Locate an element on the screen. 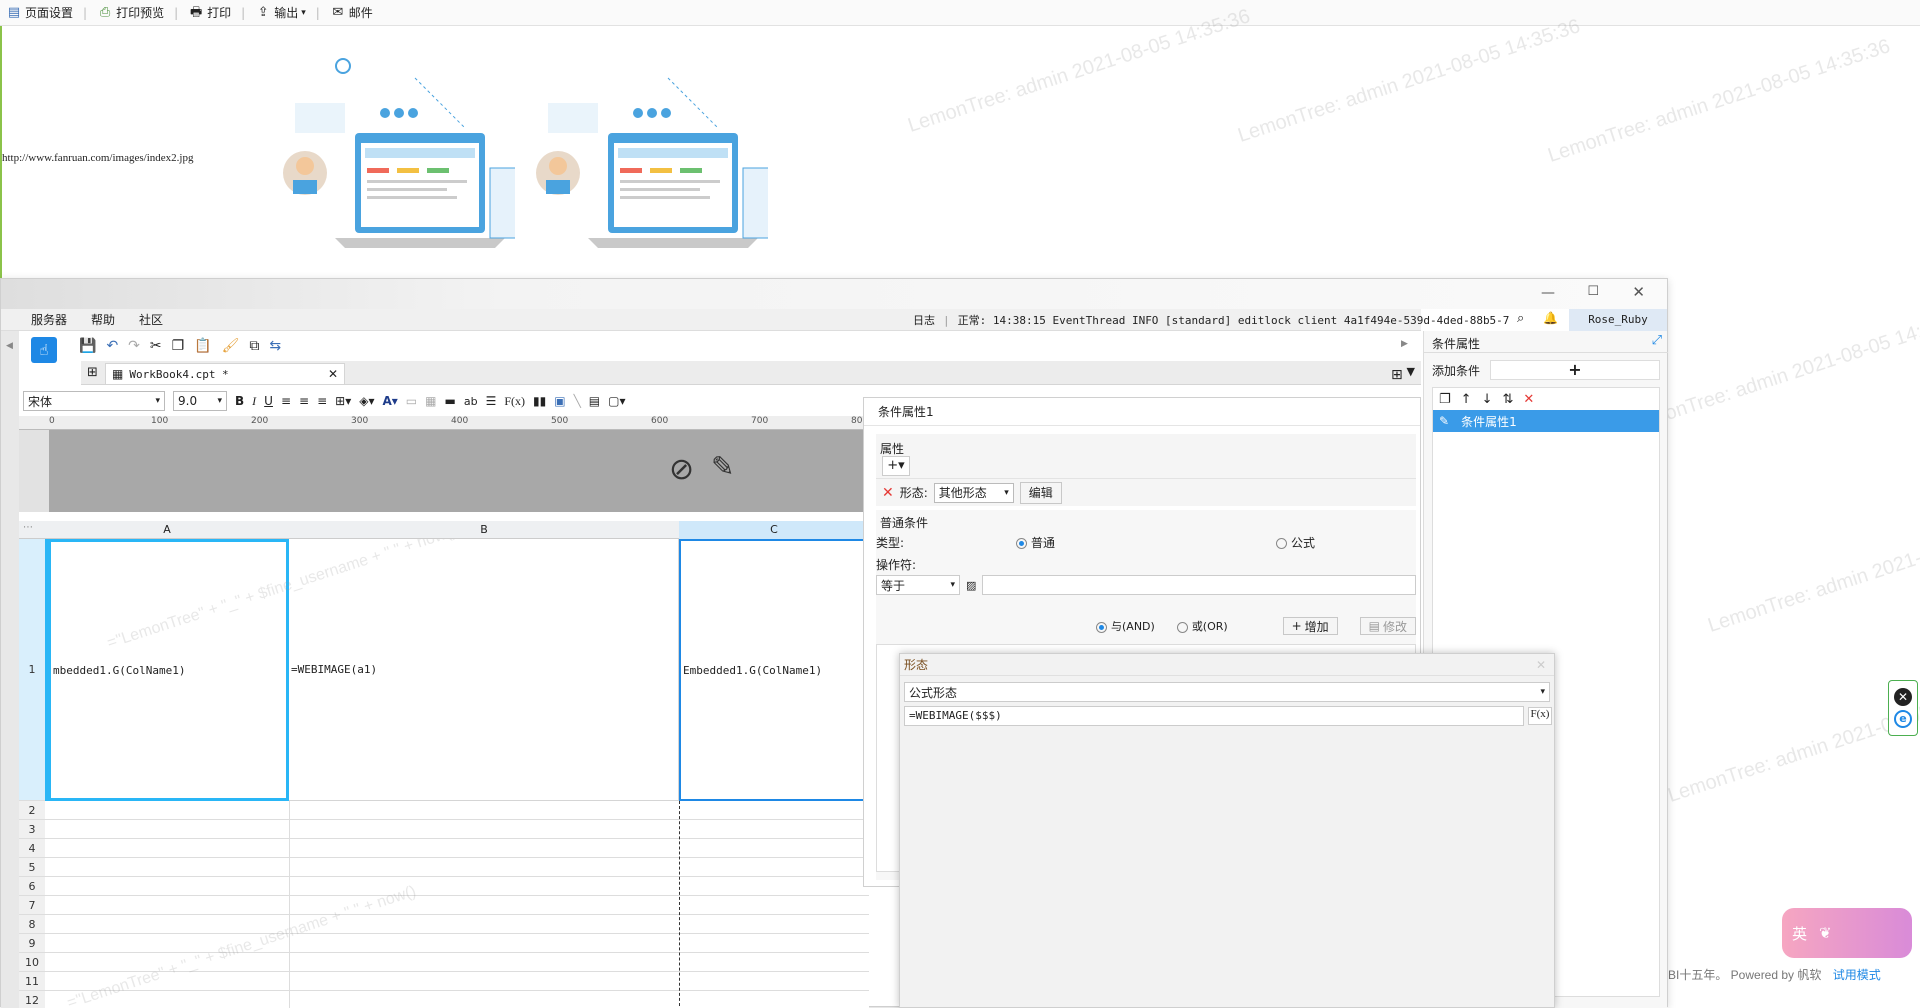 The image size is (1920, 1008). column-header-b: B is located at coordinates (484, 529).